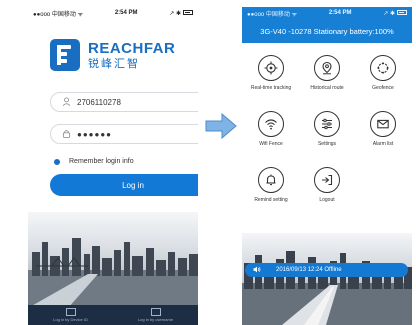 The width and height of the screenshot is (416, 325). What do you see at coordinates (101, 161) in the screenshot?
I see `remember-label: Remember login info` at bounding box center [101, 161].